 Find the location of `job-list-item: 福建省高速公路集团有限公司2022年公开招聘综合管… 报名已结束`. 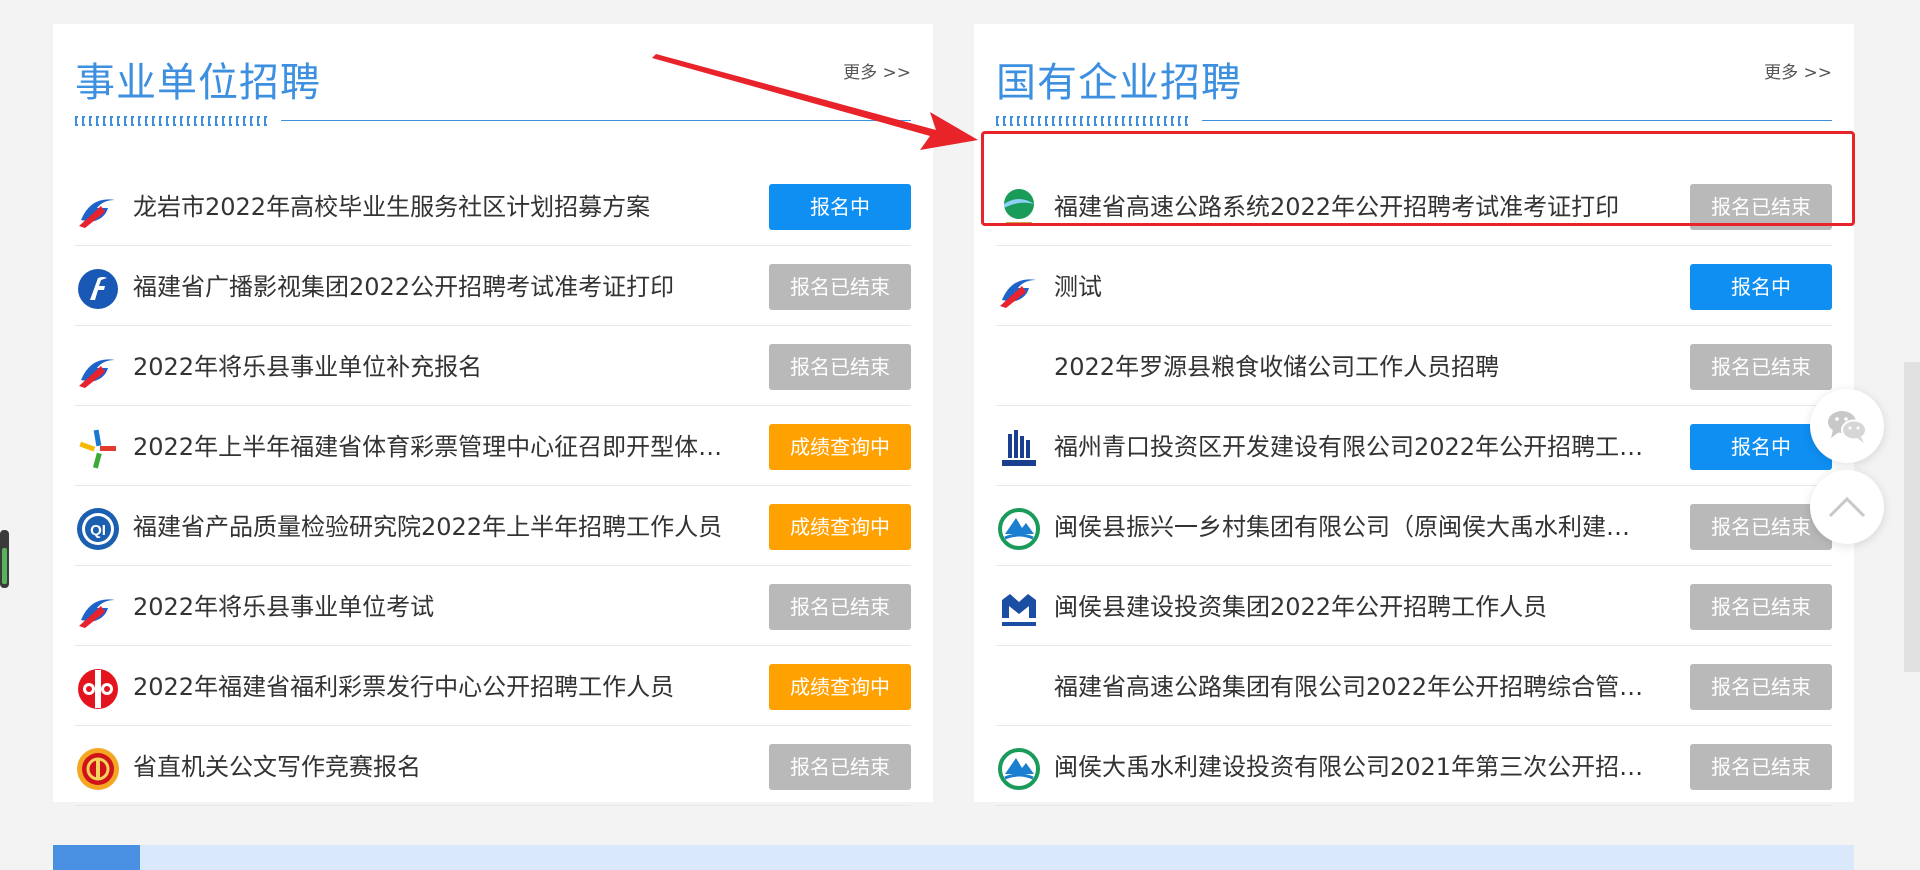

job-list-item: 福建省高速公路集团有限公司2022年公开招聘综合管… 报名已结束 is located at coordinates (1414, 686).